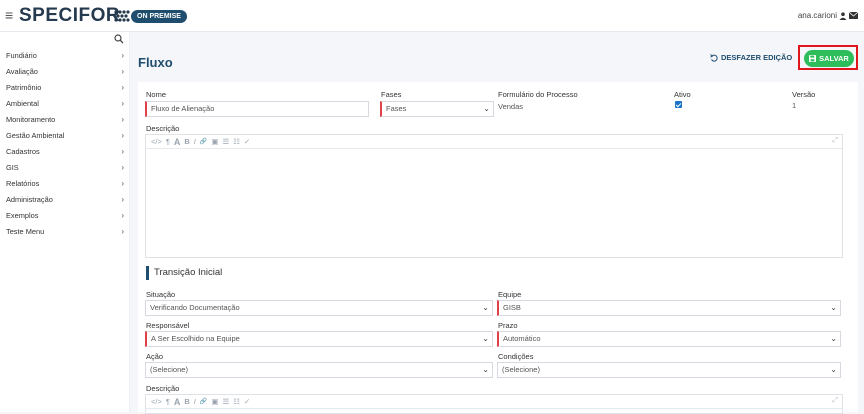  Describe the element at coordinates (257, 109) in the screenshot. I see `nome-input: Fluxo de Alienação` at that location.